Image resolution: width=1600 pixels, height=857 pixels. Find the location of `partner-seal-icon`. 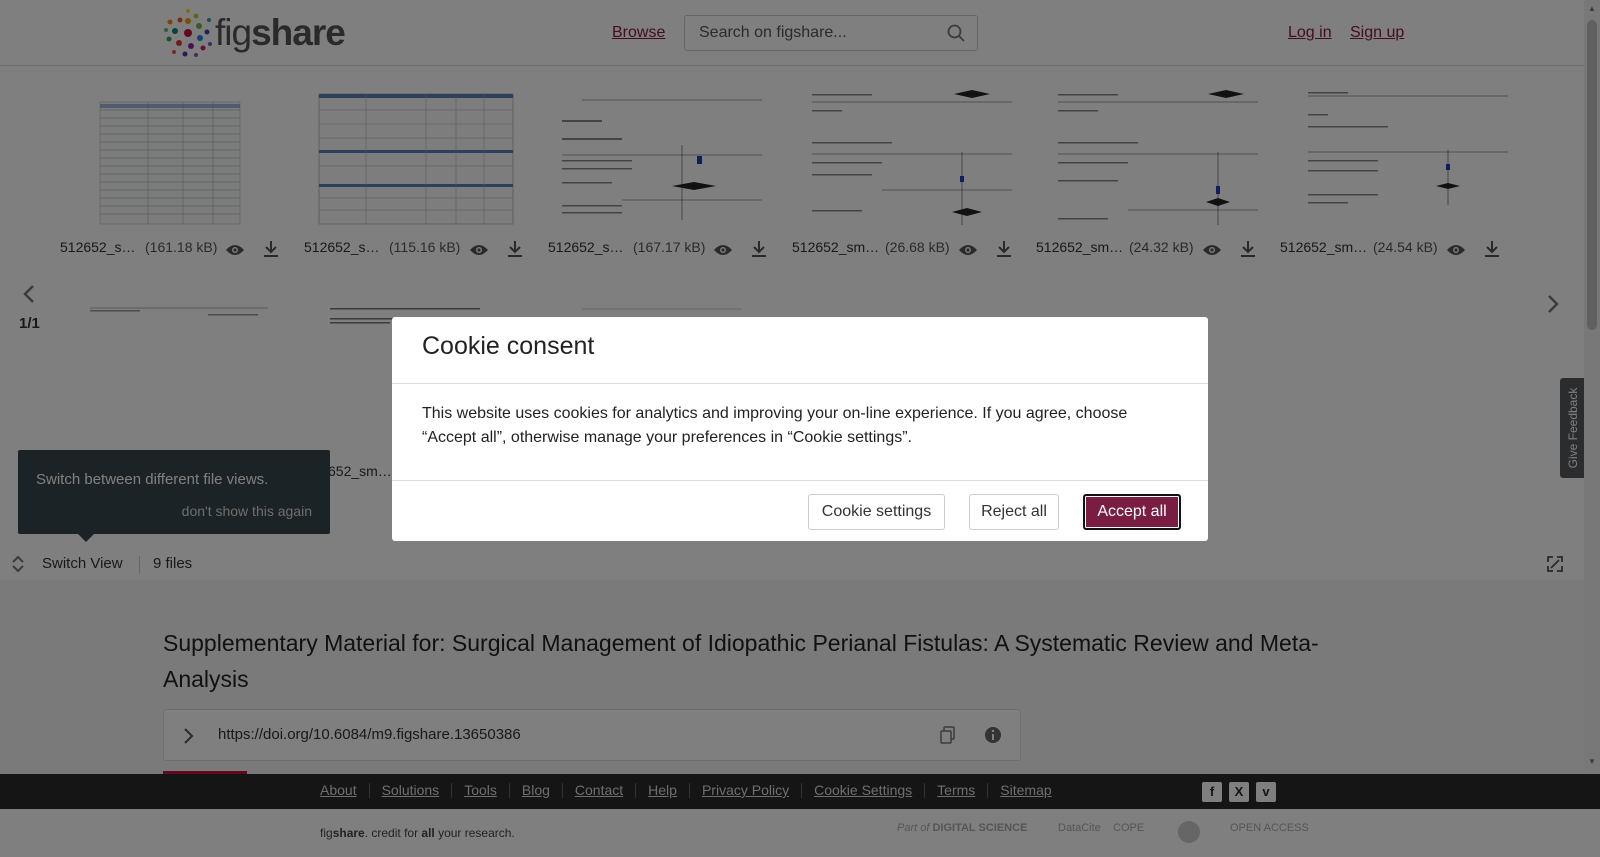

partner-seal-icon is located at coordinates (1189, 832).